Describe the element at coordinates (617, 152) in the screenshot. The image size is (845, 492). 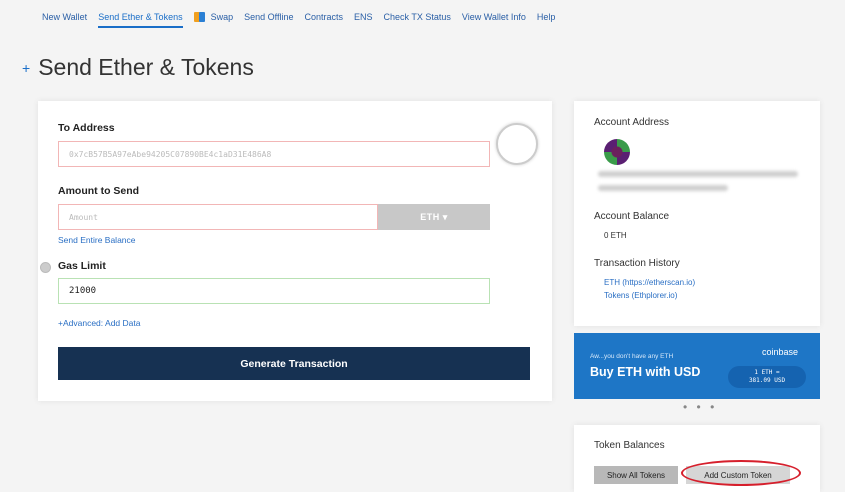
I see `account-avatar` at that location.